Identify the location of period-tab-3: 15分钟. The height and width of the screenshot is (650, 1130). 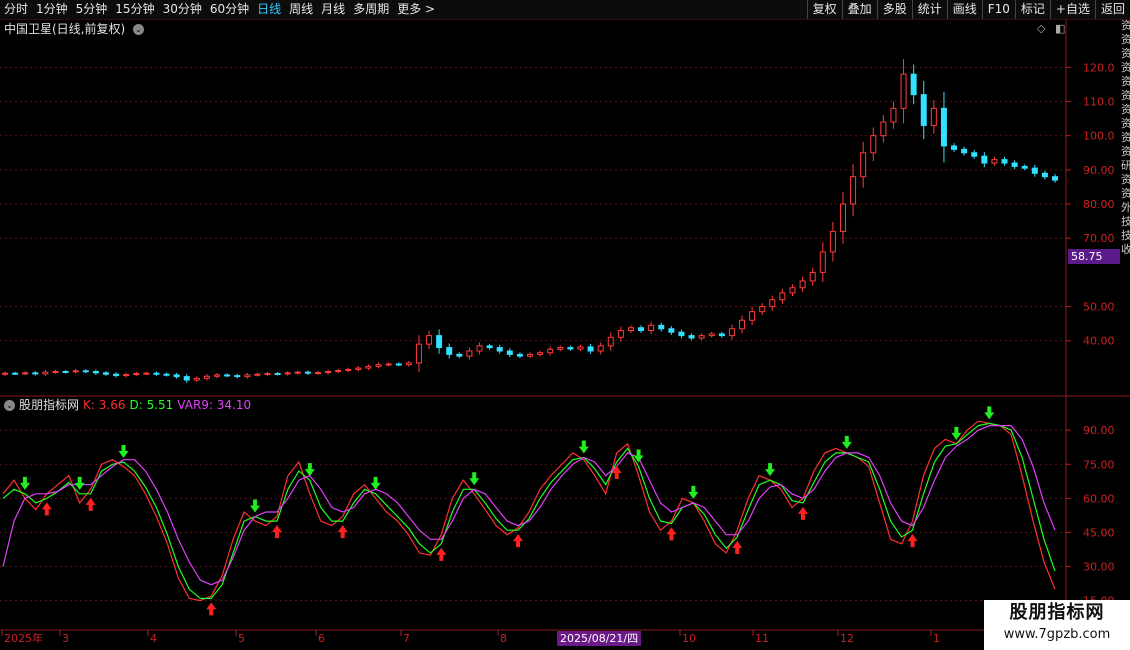
(134, 9).